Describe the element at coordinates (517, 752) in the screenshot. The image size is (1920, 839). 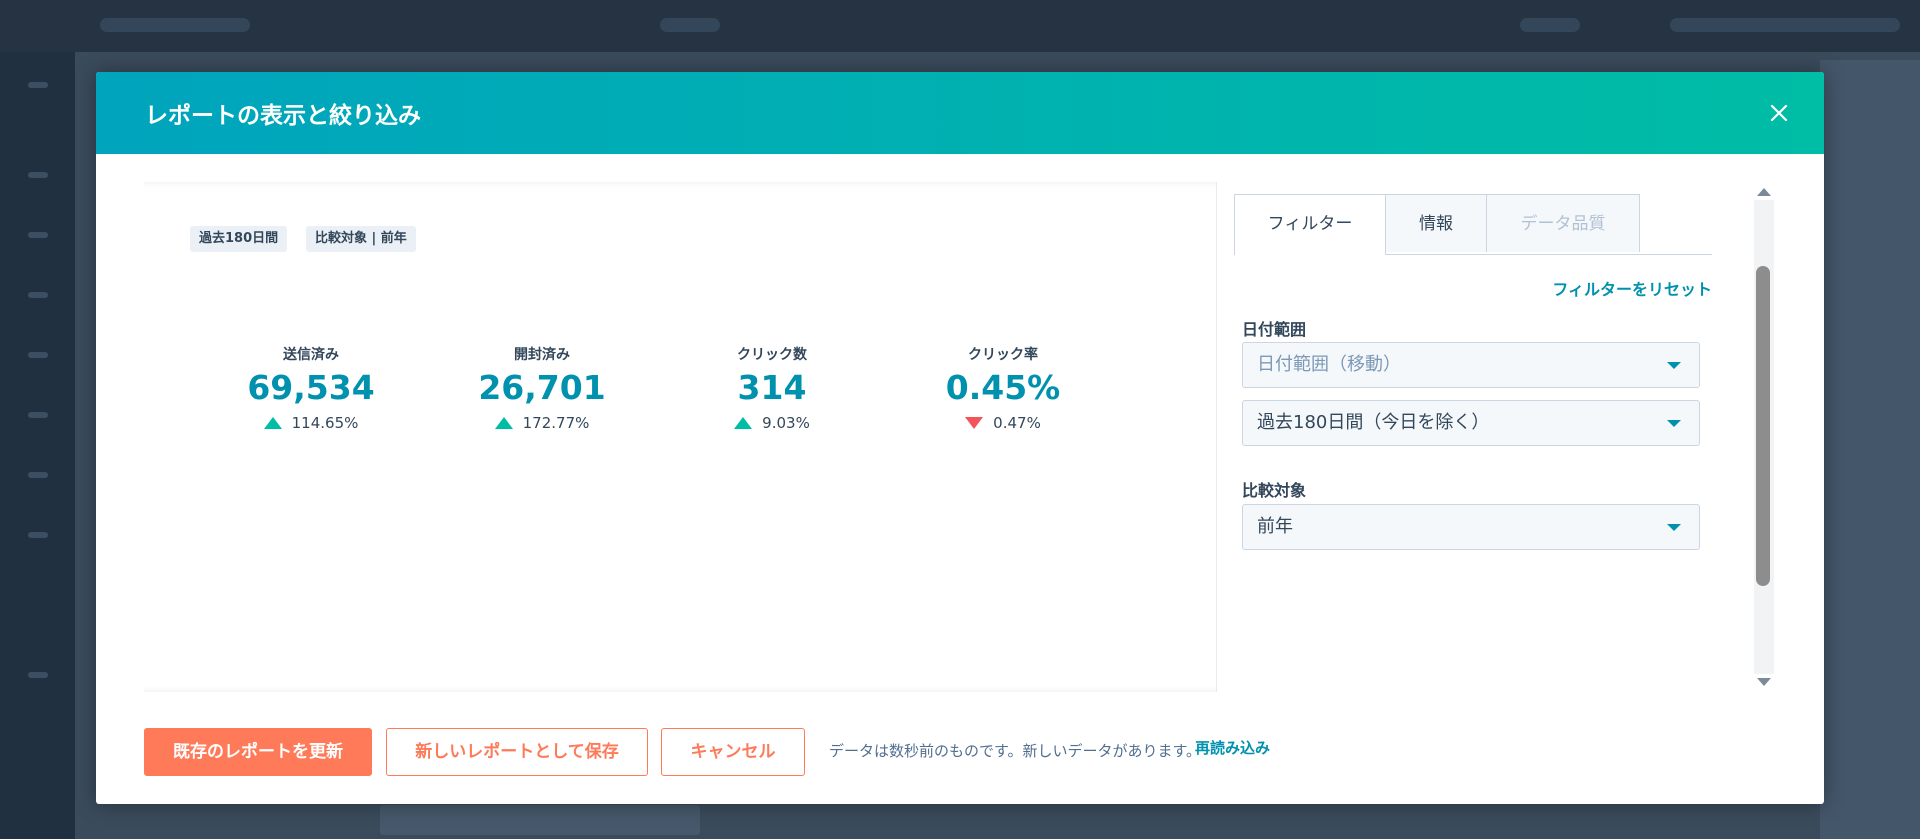
I see `save-as-new-report-button: 新しいレポートとして保存` at that location.